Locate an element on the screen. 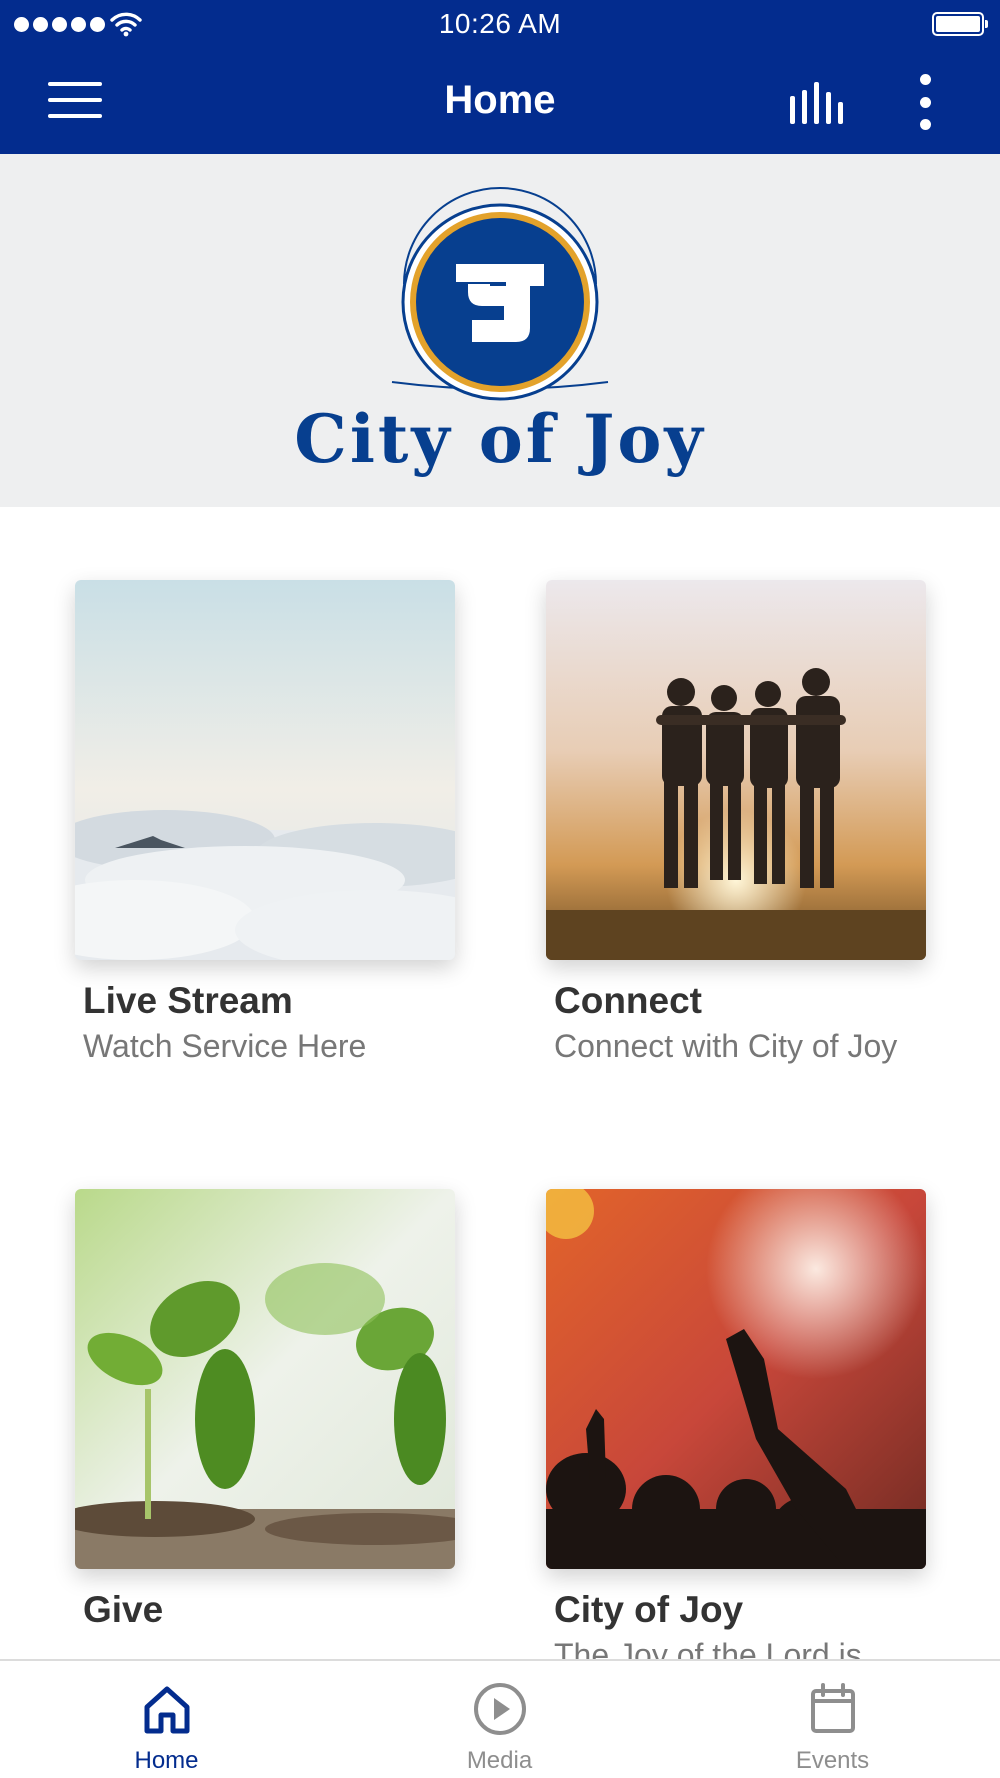 The image size is (1000, 1778). city-of-joy-emblem is located at coordinates (500, 294).